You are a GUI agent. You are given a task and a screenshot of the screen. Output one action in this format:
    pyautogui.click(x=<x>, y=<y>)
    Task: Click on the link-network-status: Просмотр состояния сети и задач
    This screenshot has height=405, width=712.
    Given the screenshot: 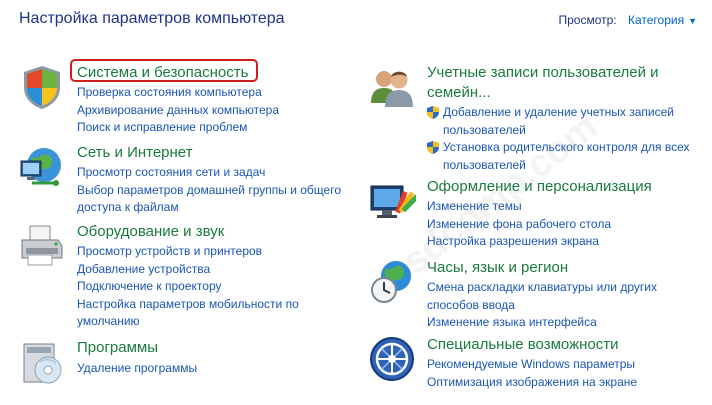 What is the action you would take?
    pyautogui.click(x=217, y=173)
    